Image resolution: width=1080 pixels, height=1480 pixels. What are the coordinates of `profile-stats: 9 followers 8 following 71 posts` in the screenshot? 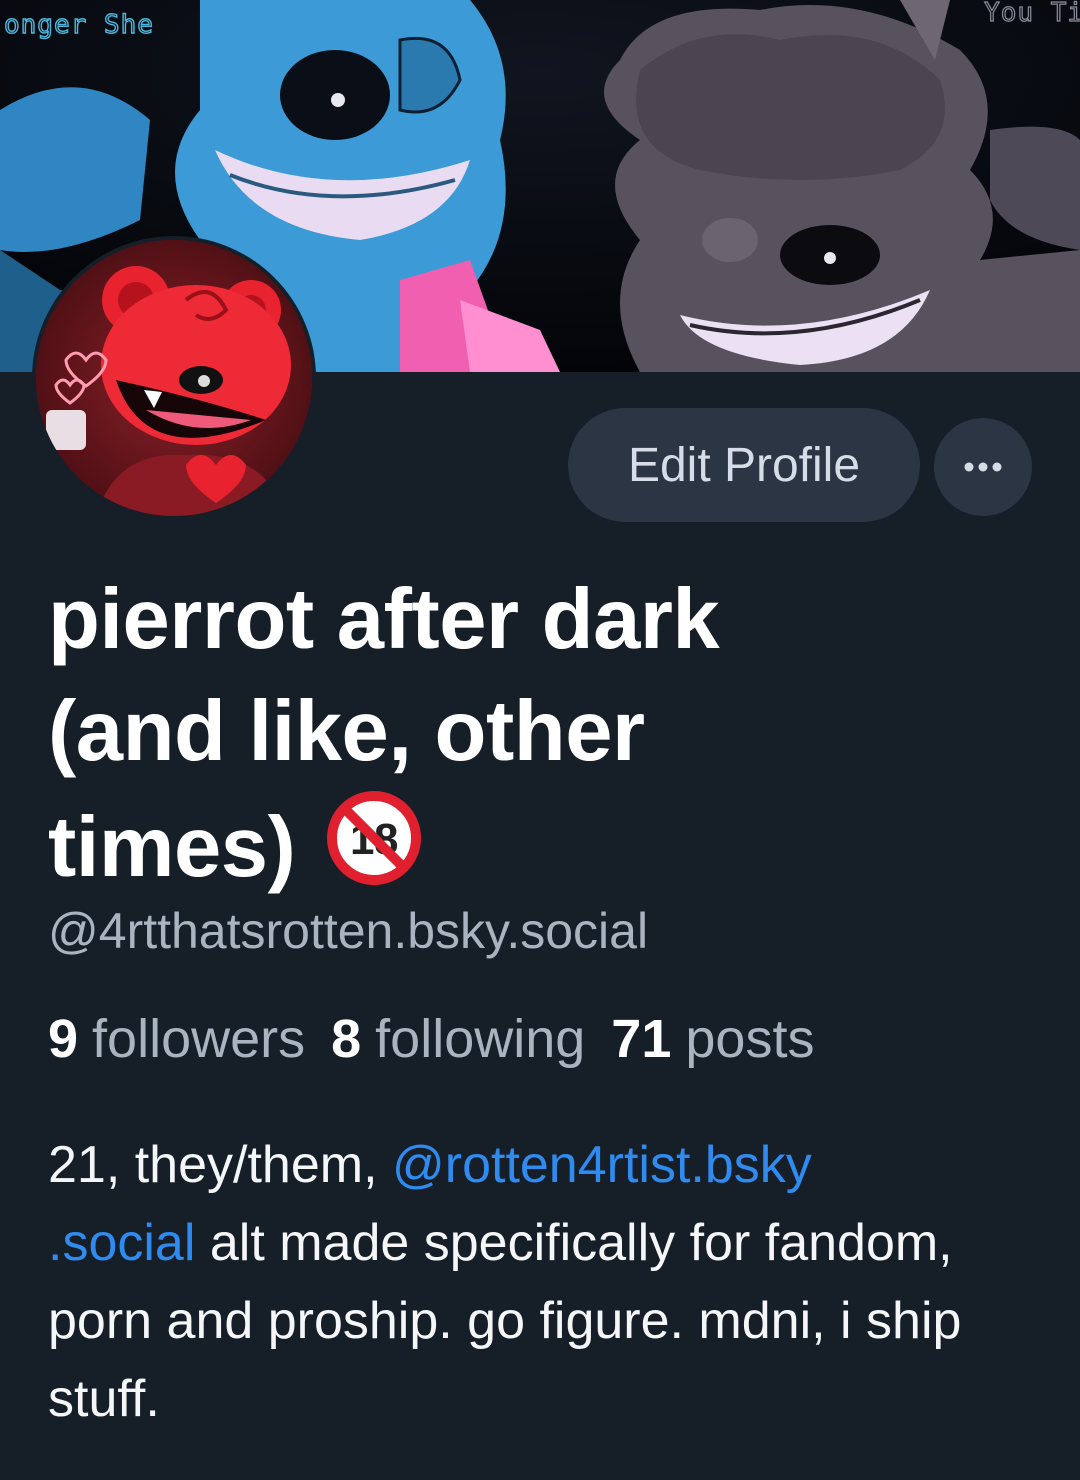 It's located at (431, 1039).